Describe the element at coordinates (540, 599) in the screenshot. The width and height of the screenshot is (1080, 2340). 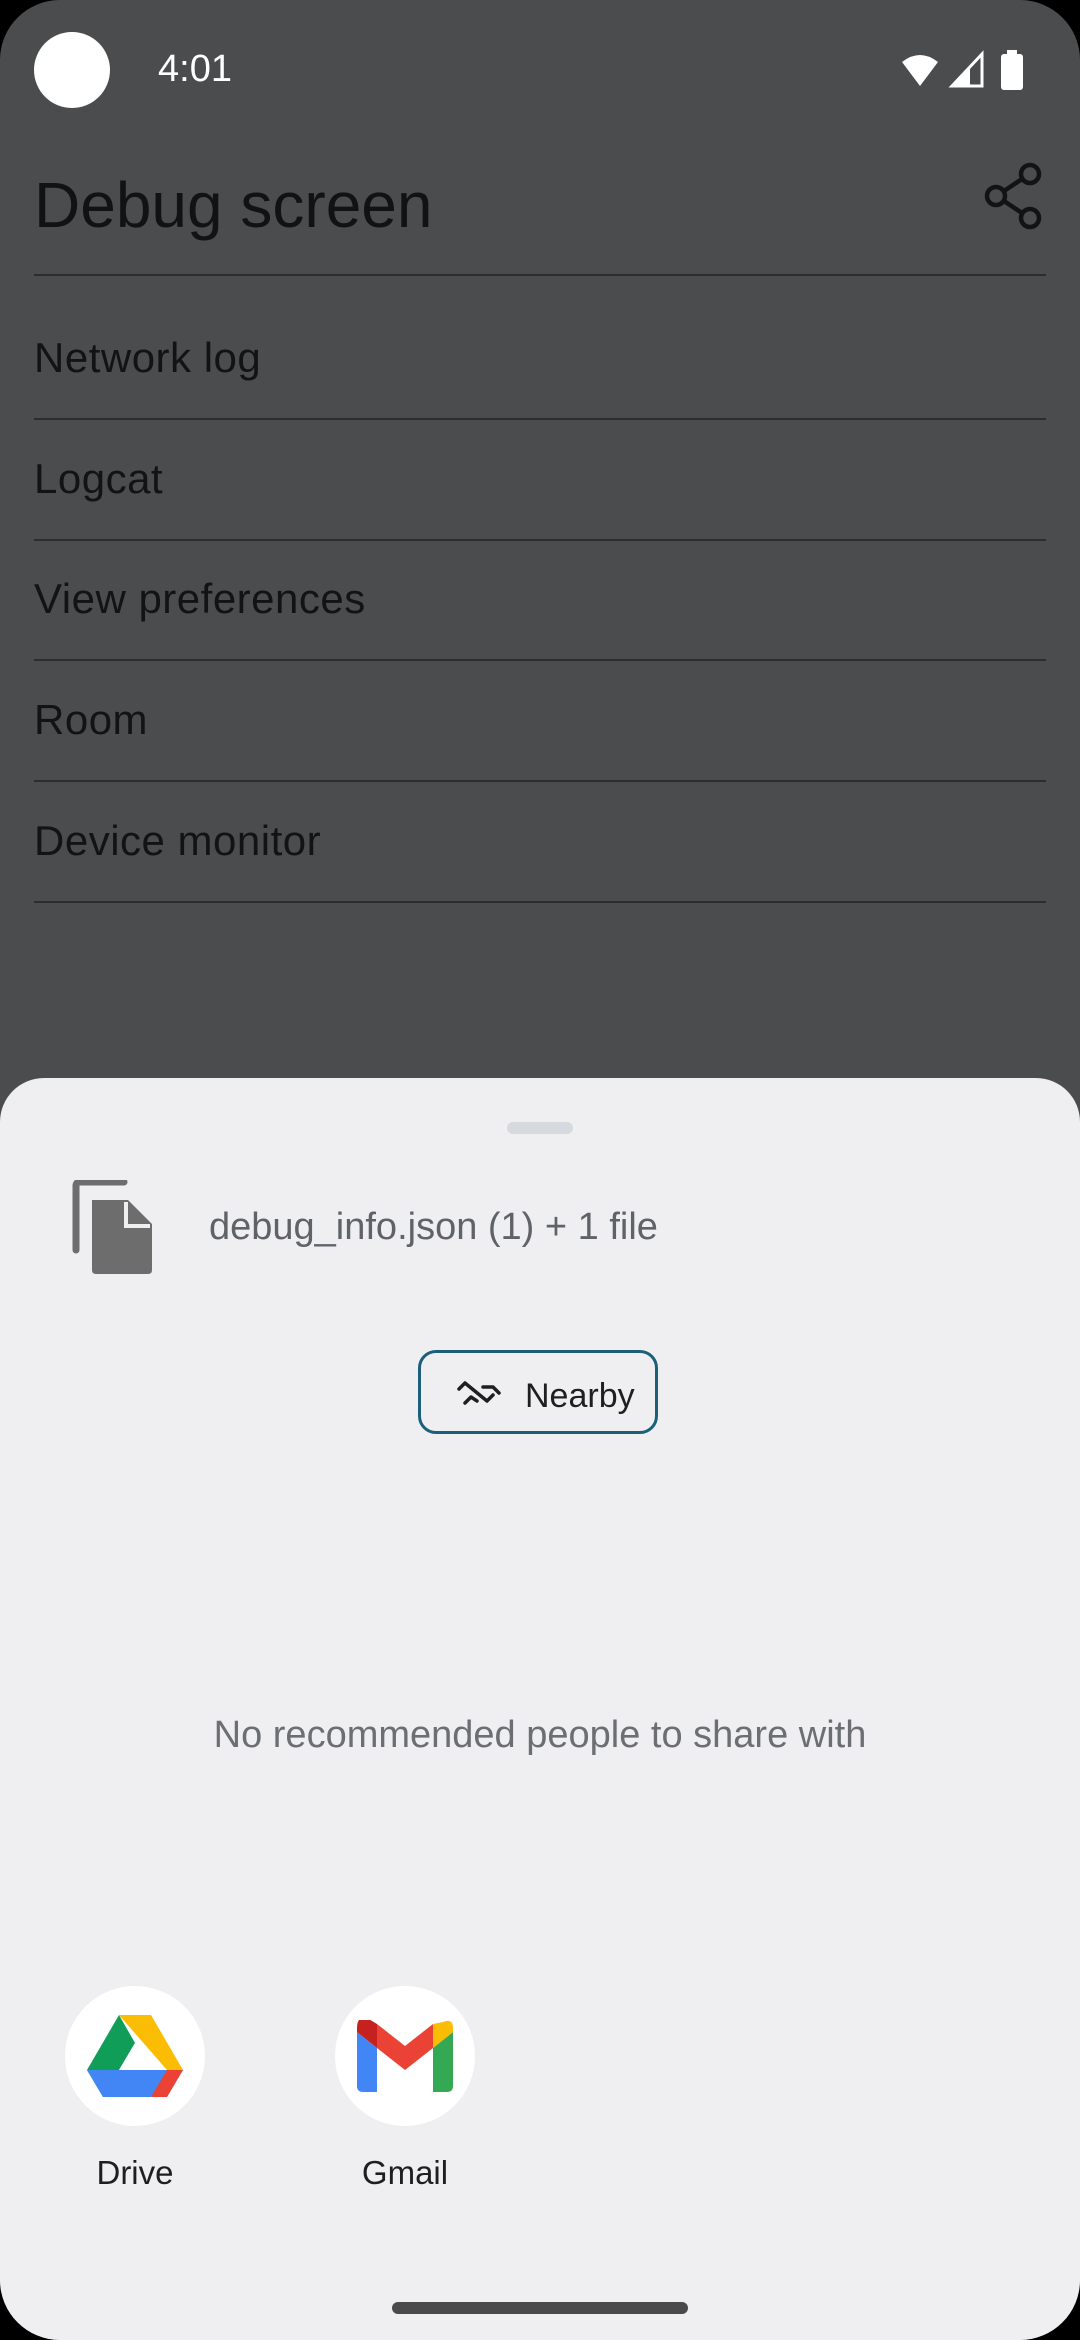
I see `menu-item-view-preferences: View preferences` at that location.